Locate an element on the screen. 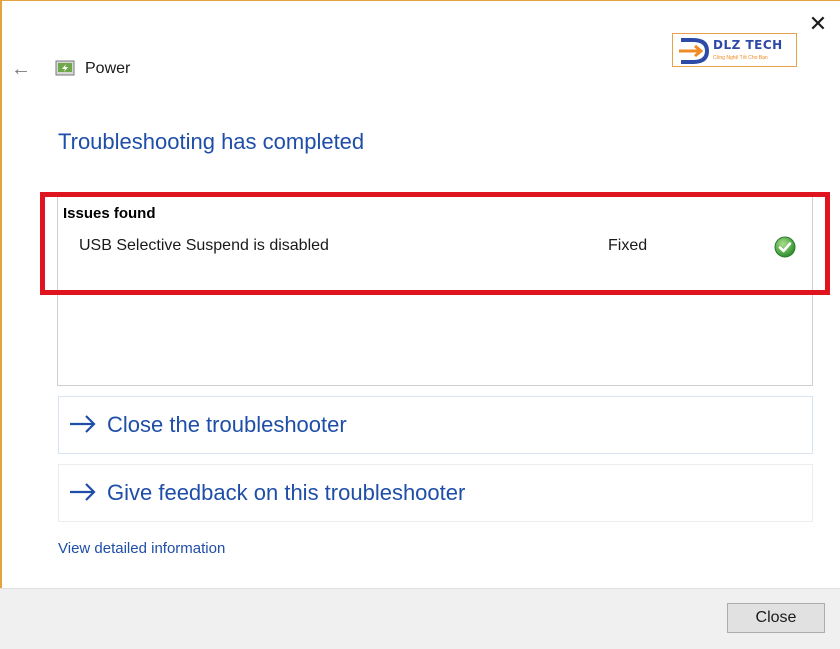 This screenshot has height=649, width=840. window-close-icon: ✕ is located at coordinates (818, 24).